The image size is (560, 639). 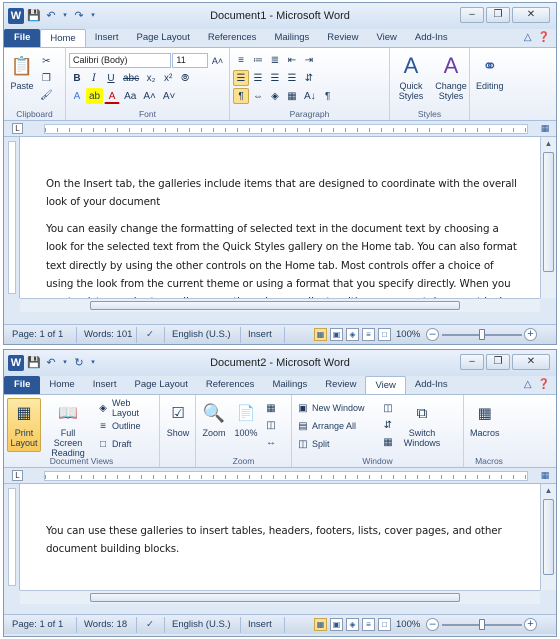 I want to click on align-left-icon: ☰, so click(x=241, y=78).